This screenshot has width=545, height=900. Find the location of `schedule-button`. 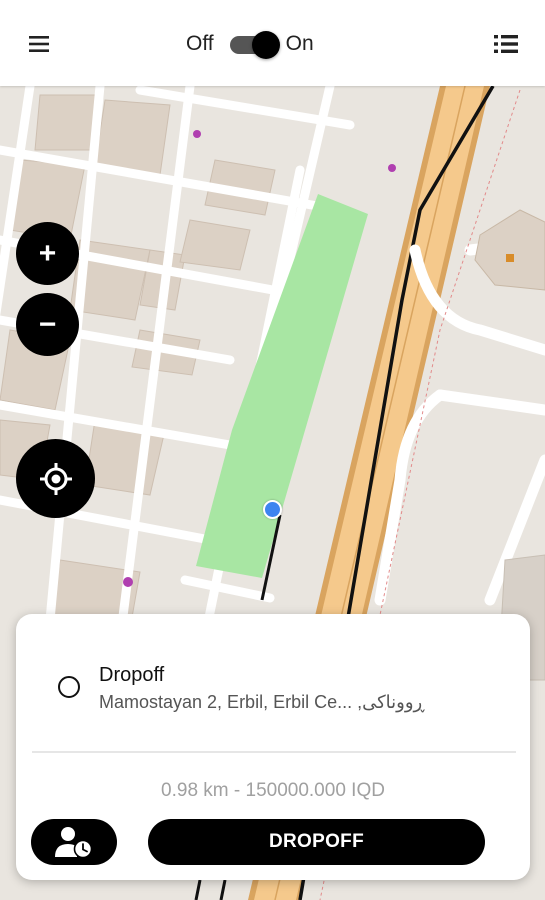

schedule-button is located at coordinates (74, 842).